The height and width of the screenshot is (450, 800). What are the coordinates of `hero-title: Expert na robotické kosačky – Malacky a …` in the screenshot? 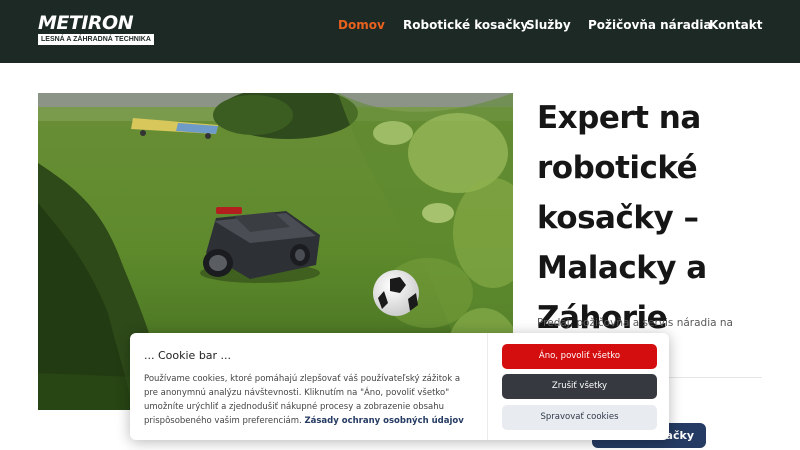 It's located at (622, 218).